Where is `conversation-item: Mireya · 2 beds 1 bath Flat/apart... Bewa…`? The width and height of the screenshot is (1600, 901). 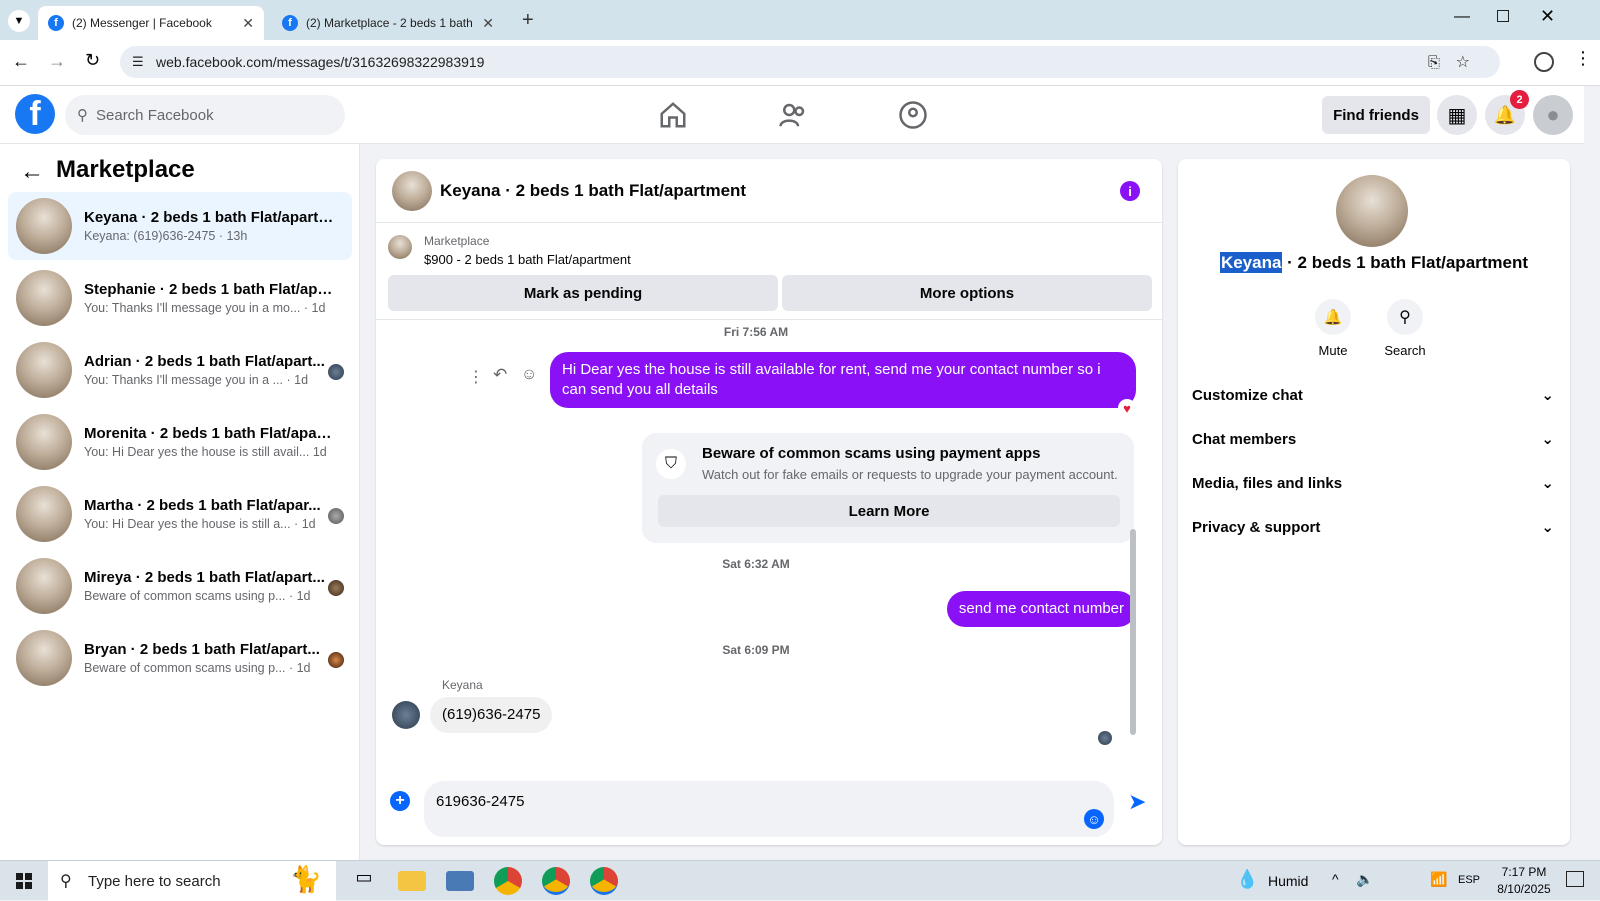
conversation-item: Mireya · 2 beds 1 bath Flat/apart... Bewa… is located at coordinates (180, 586).